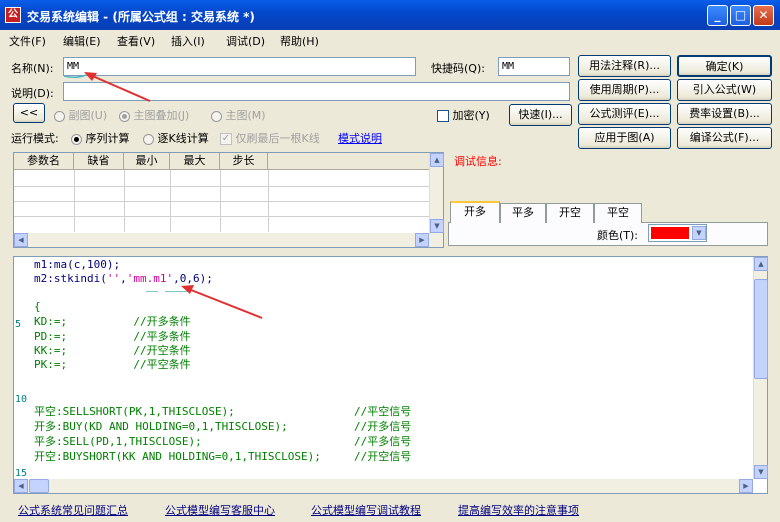 The width and height of the screenshot is (780, 522). Describe the element at coordinates (471, 115) in the screenshot. I see `encrypt-label: 加密(Y)` at that location.